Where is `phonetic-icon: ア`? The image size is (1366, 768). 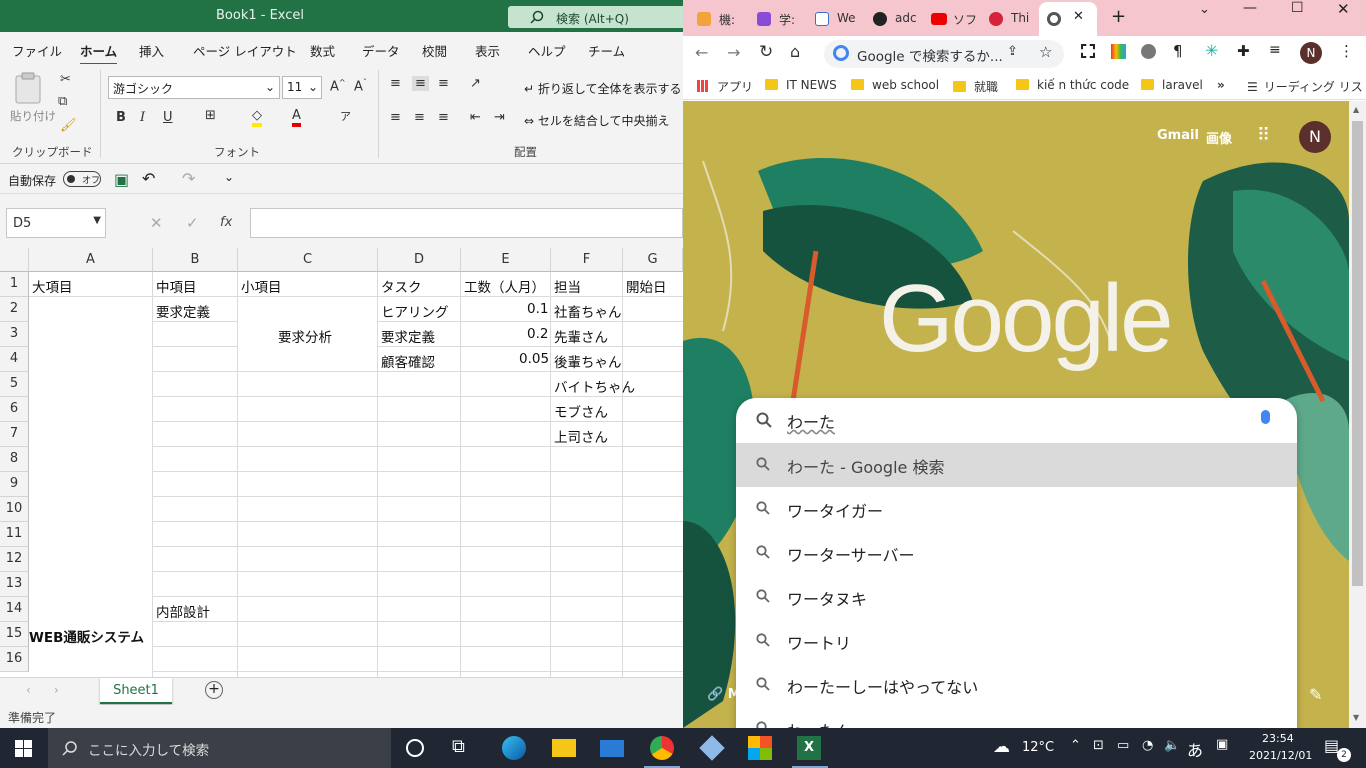
phonetic-icon: ア is located at coordinates (345, 116).